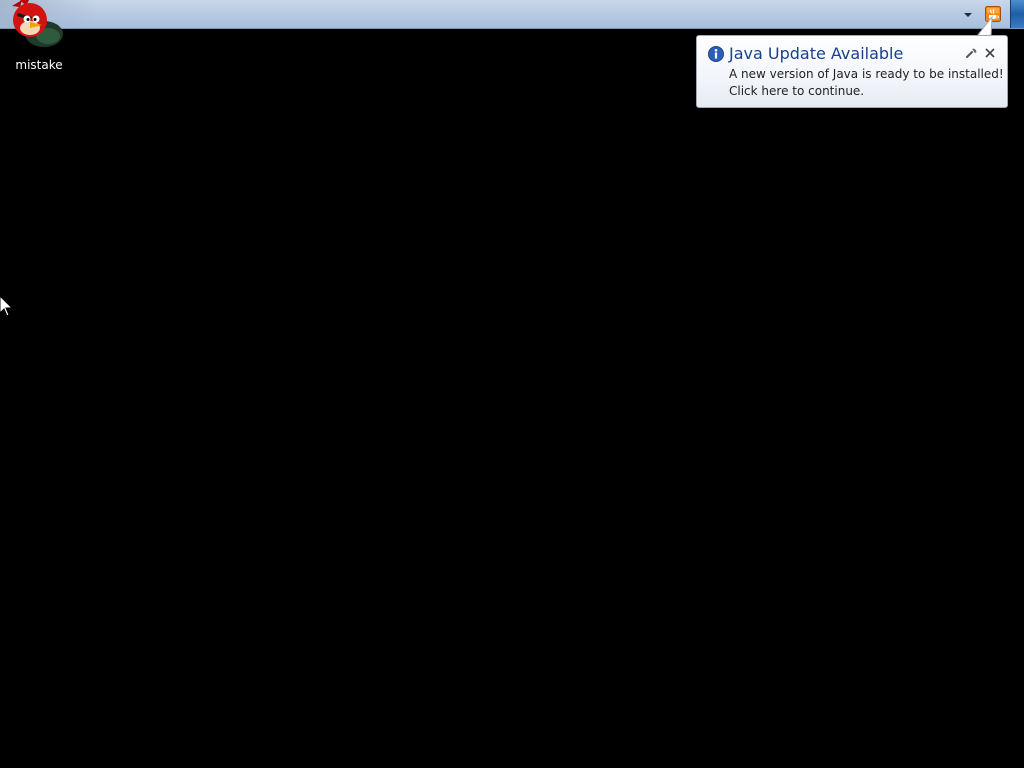 Image resolution: width=1024 pixels, height=768 pixels. What do you see at coordinates (716, 54) in the screenshot?
I see `info-icon` at bounding box center [716, 54].